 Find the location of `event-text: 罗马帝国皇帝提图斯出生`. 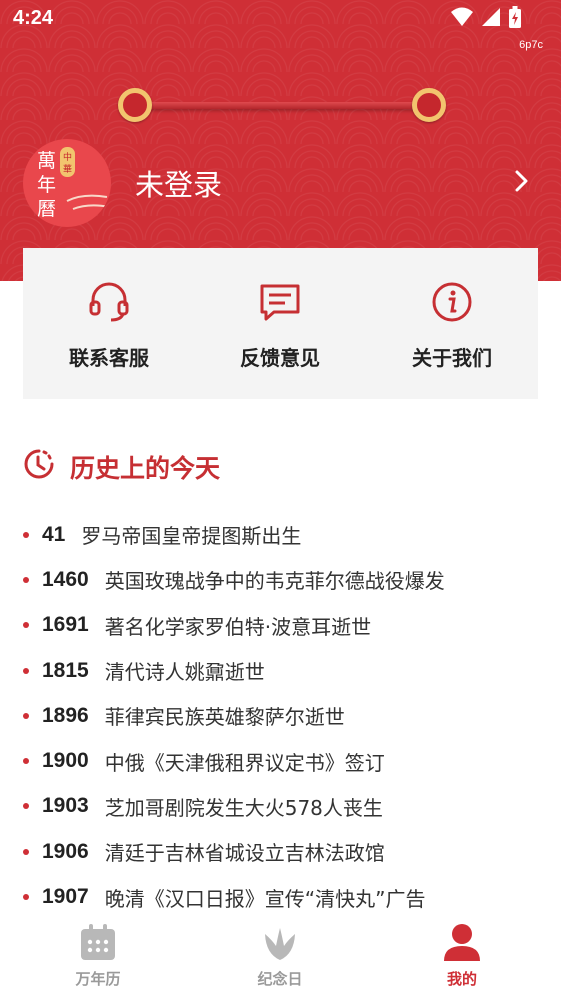

event-text: 罗马帝国皇帝提图斯出生 is located at coordinates (191, 536).